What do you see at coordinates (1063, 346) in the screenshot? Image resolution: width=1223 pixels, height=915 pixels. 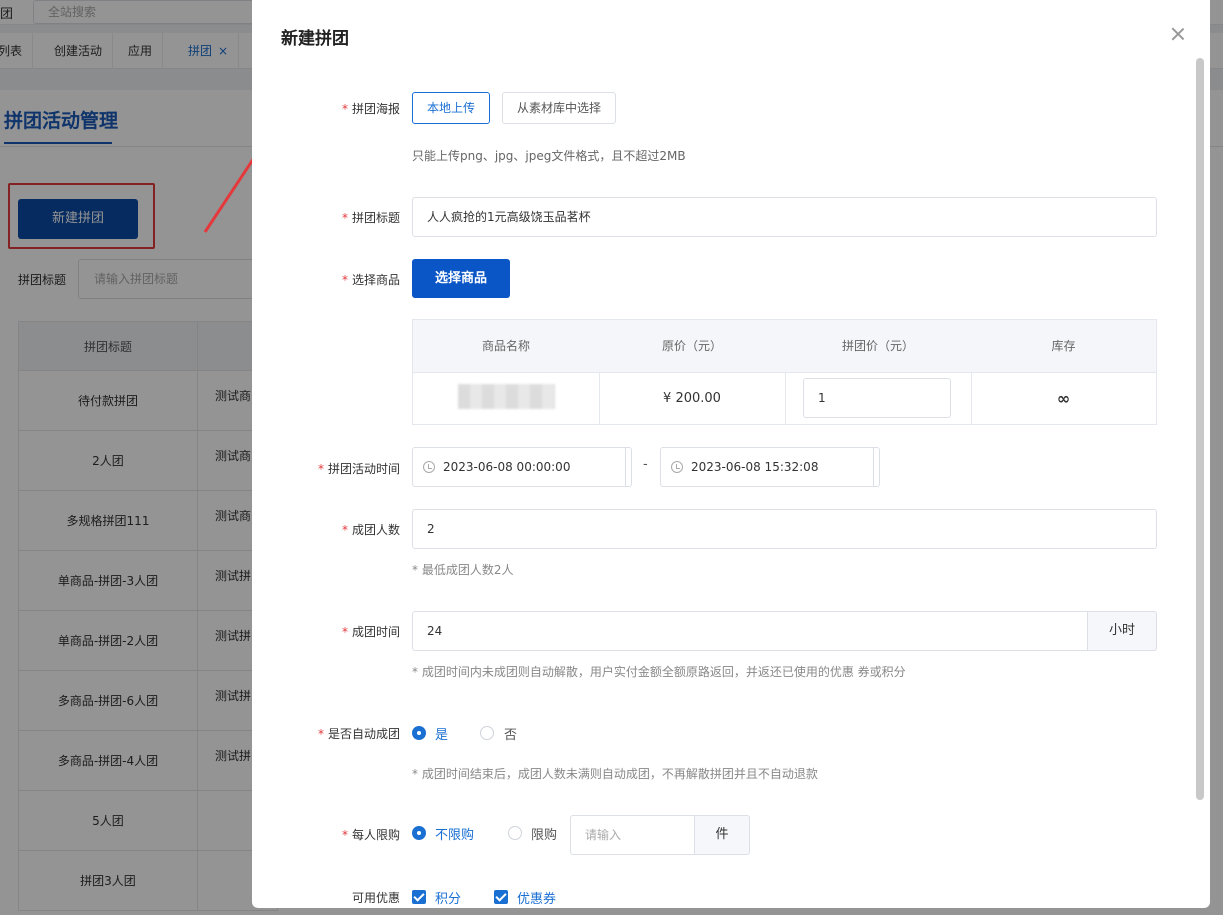 I see `column-header-stock: 库存` at bounding box center [1063, 346].